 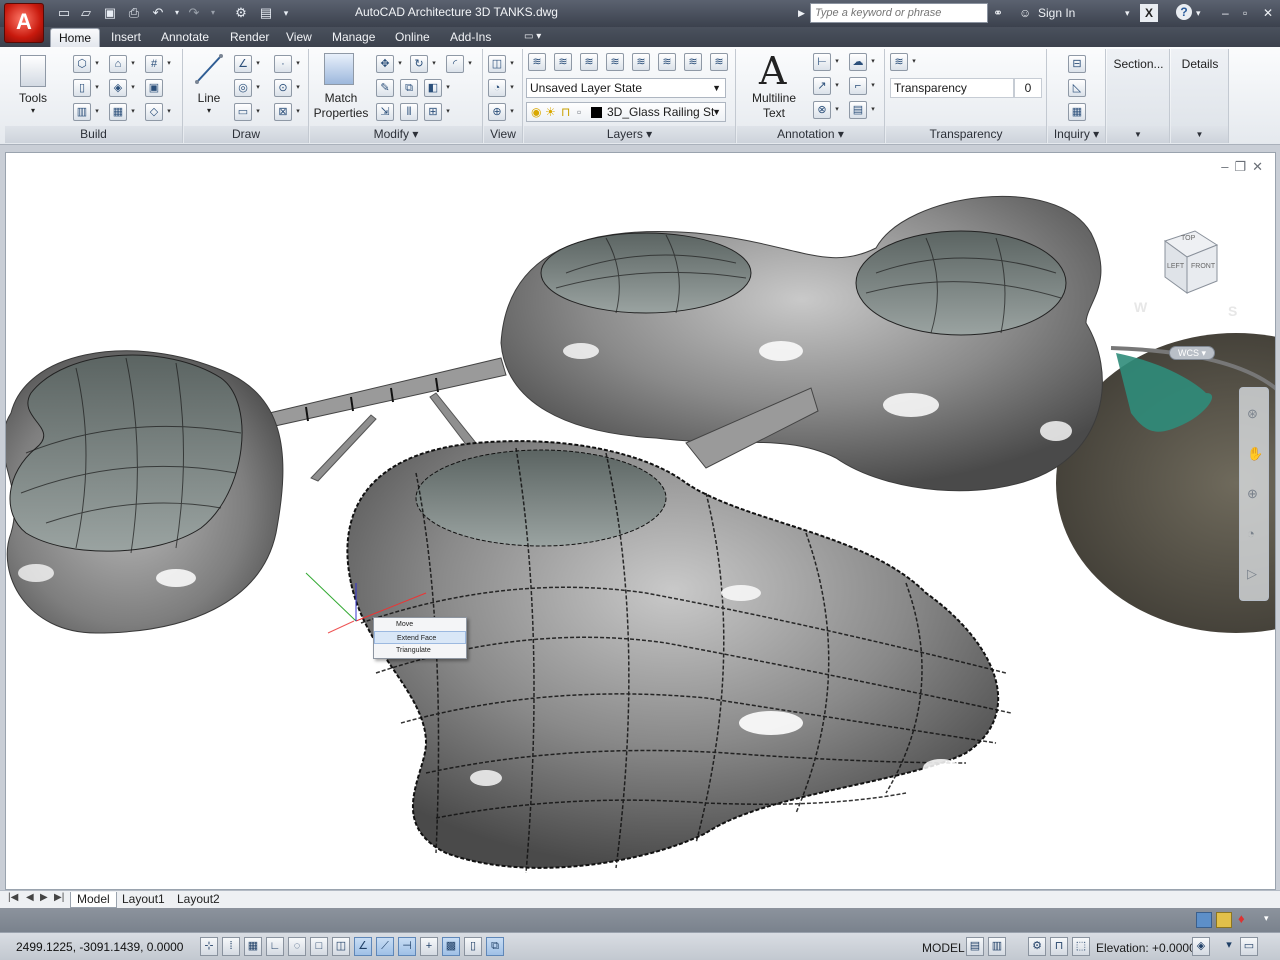 I want to click on search-expand-icon: ▶, so click(x=801, y=13).